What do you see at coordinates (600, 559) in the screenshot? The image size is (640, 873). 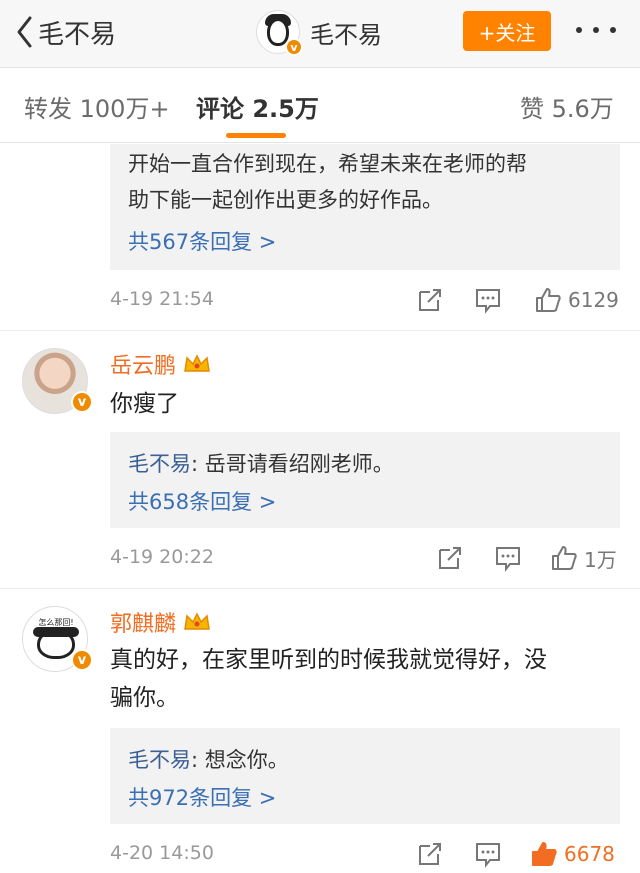 I see `like-count: 1万` at bounding box center [600, 559].